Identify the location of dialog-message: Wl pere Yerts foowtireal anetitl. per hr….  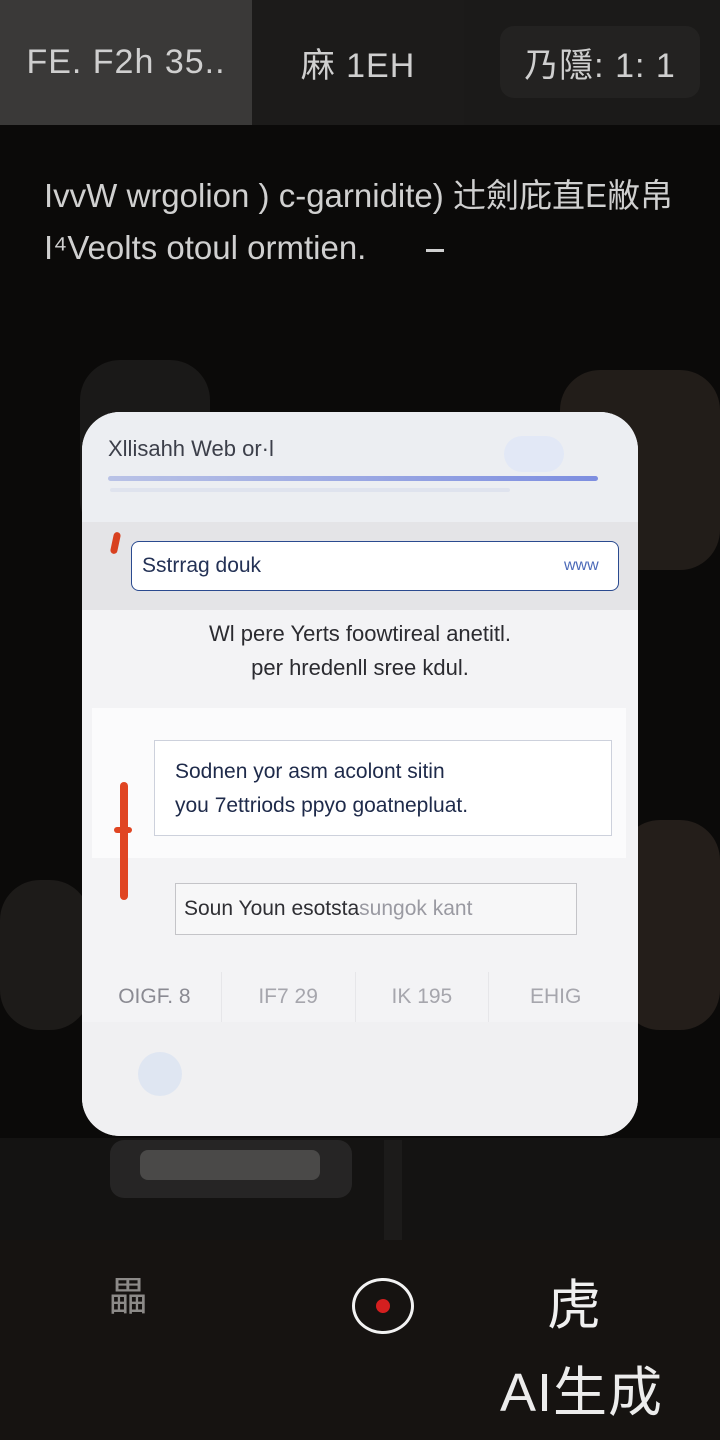
(360, 651).